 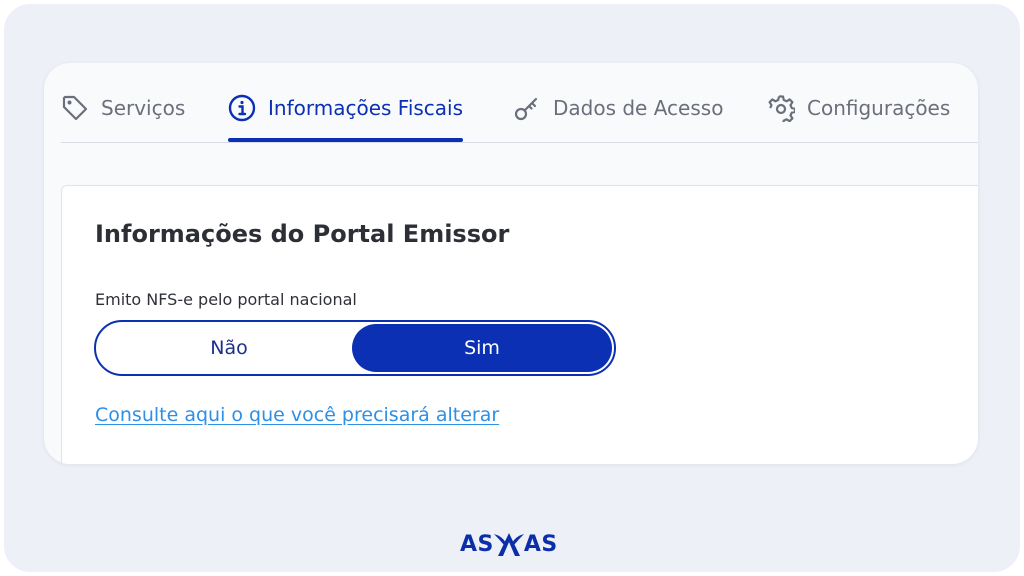 I want to click on tab-servicos: Serviços, so click(x=123, y=116).